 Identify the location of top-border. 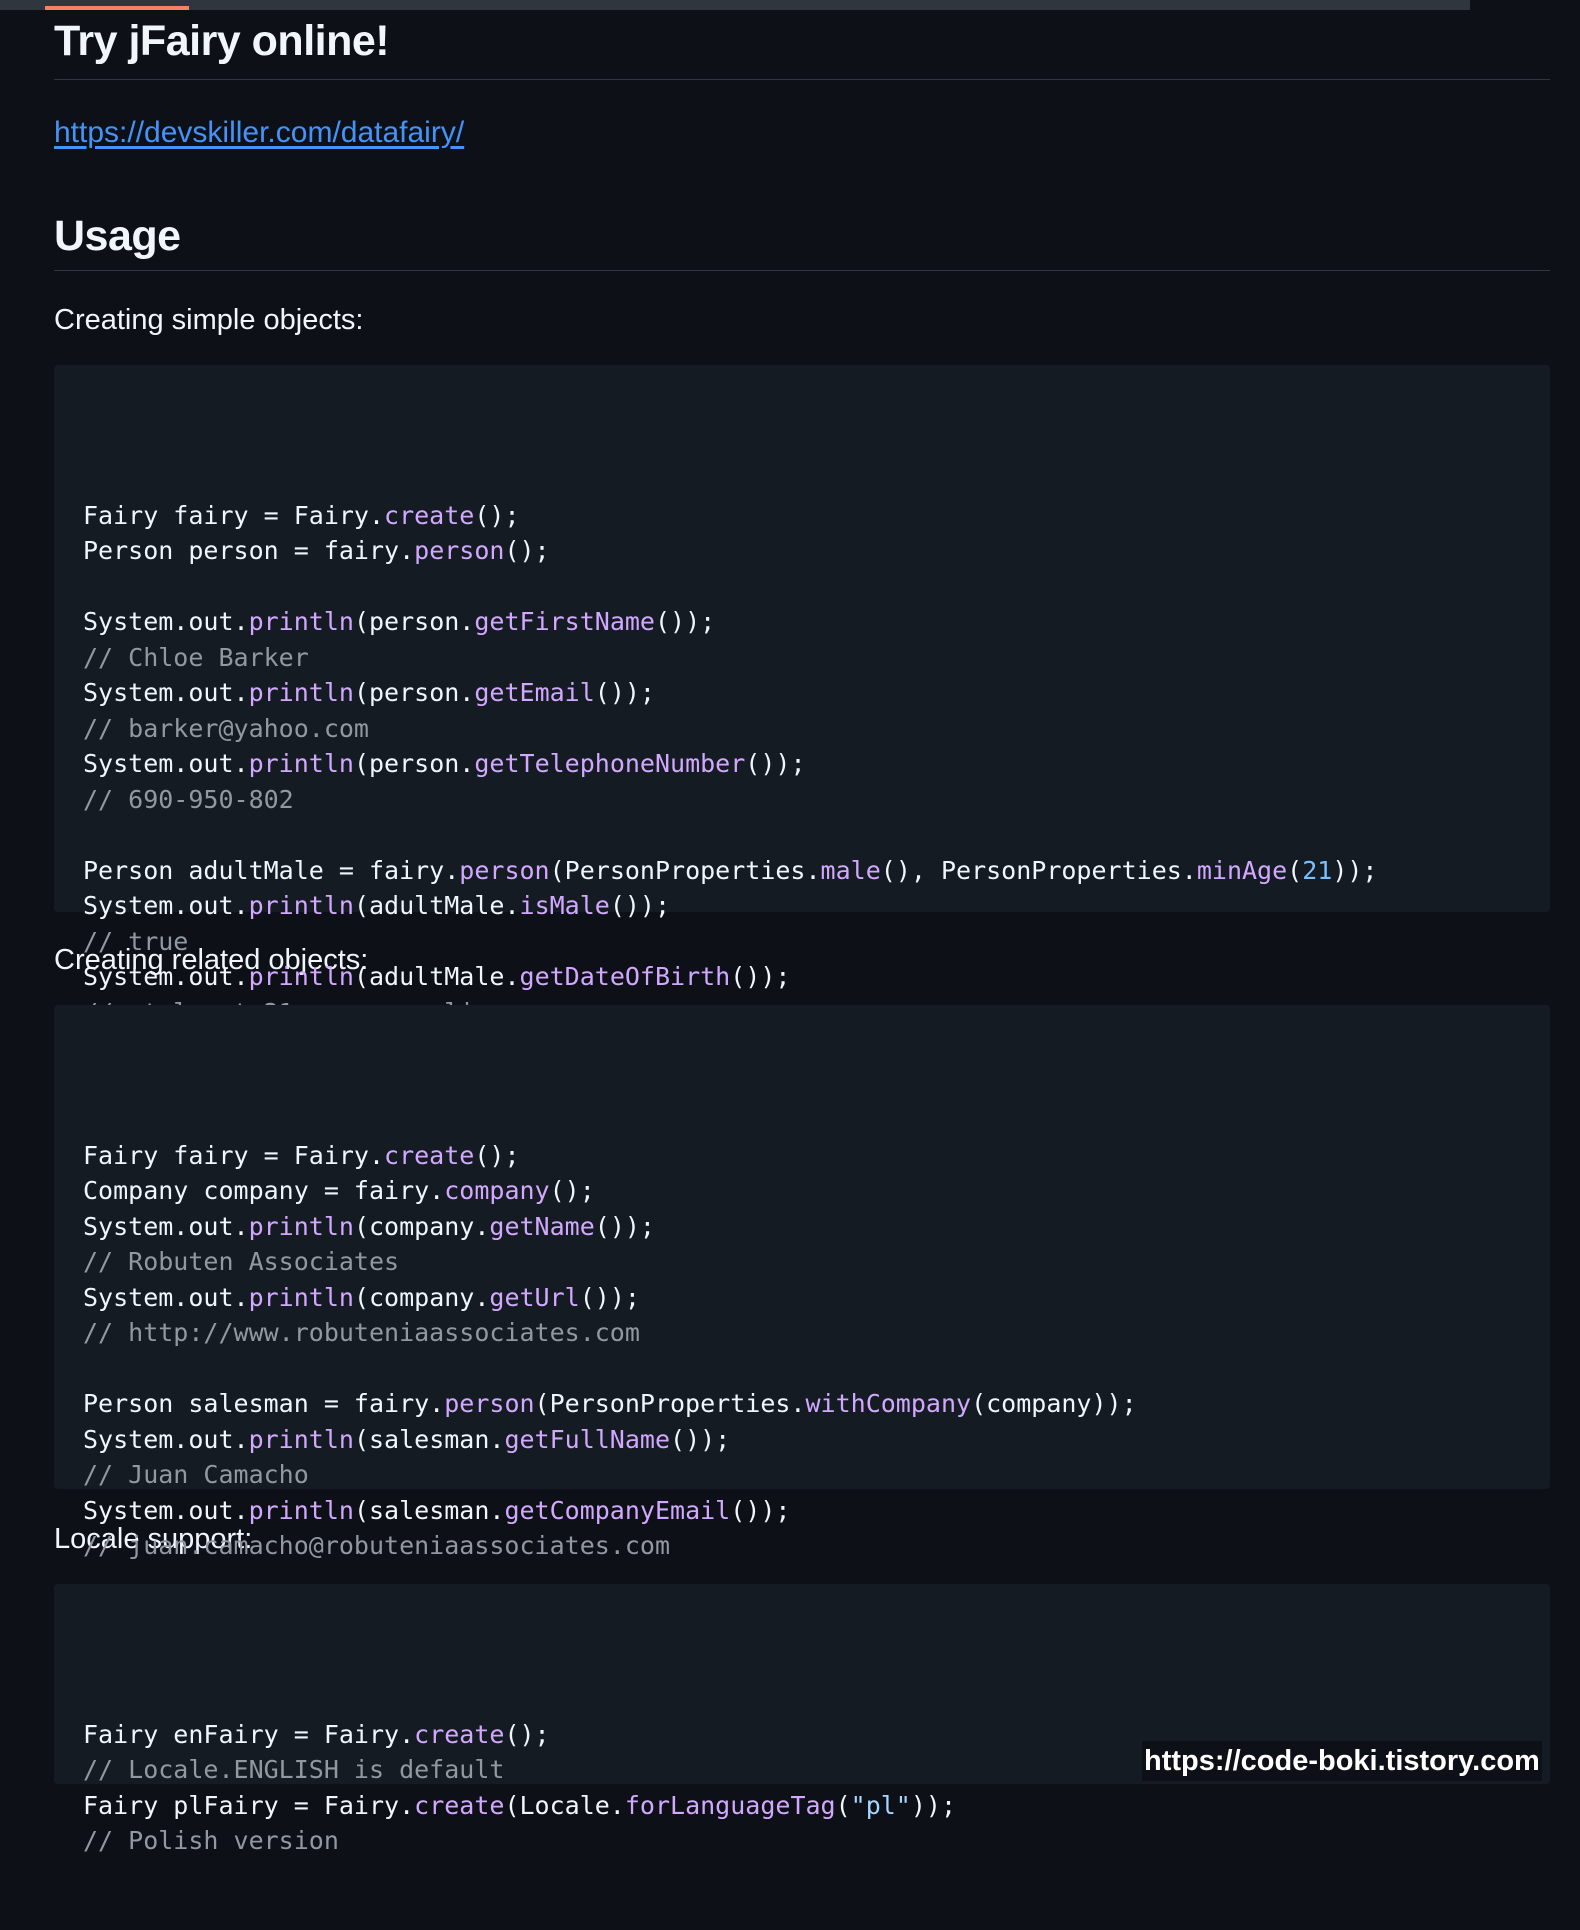
(735, 5).